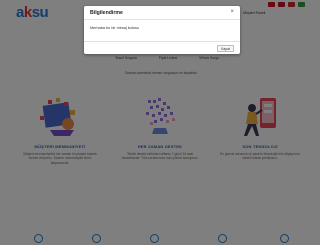 The height and width of the screenshot is (245, 320). What do you see at coordinates (106, 13) in the screenshot?
I see `dialog-title: Bilgilendirme` at bounding box center [106, 13].